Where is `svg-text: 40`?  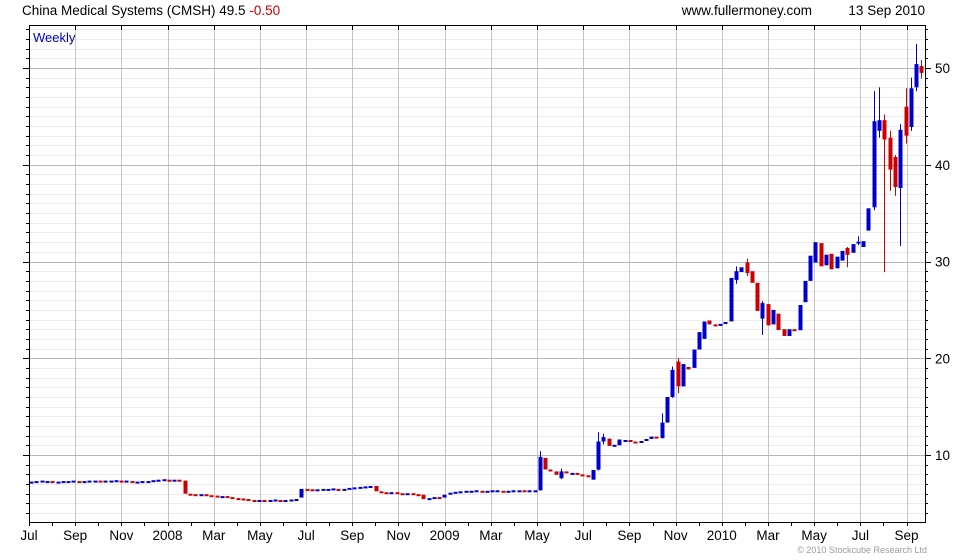 svg-text: 40 is located at coordinates (942, 165).